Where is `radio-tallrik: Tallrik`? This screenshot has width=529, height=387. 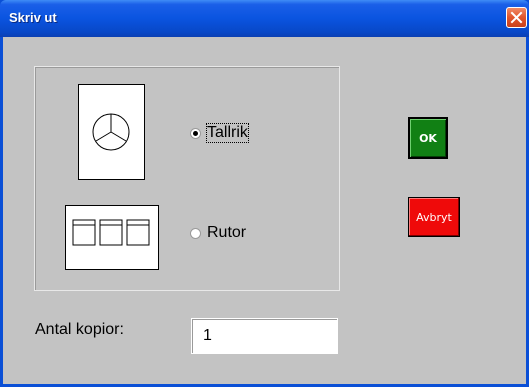
radio-tallrik: Tallrik is located at coordinates (219, 133).